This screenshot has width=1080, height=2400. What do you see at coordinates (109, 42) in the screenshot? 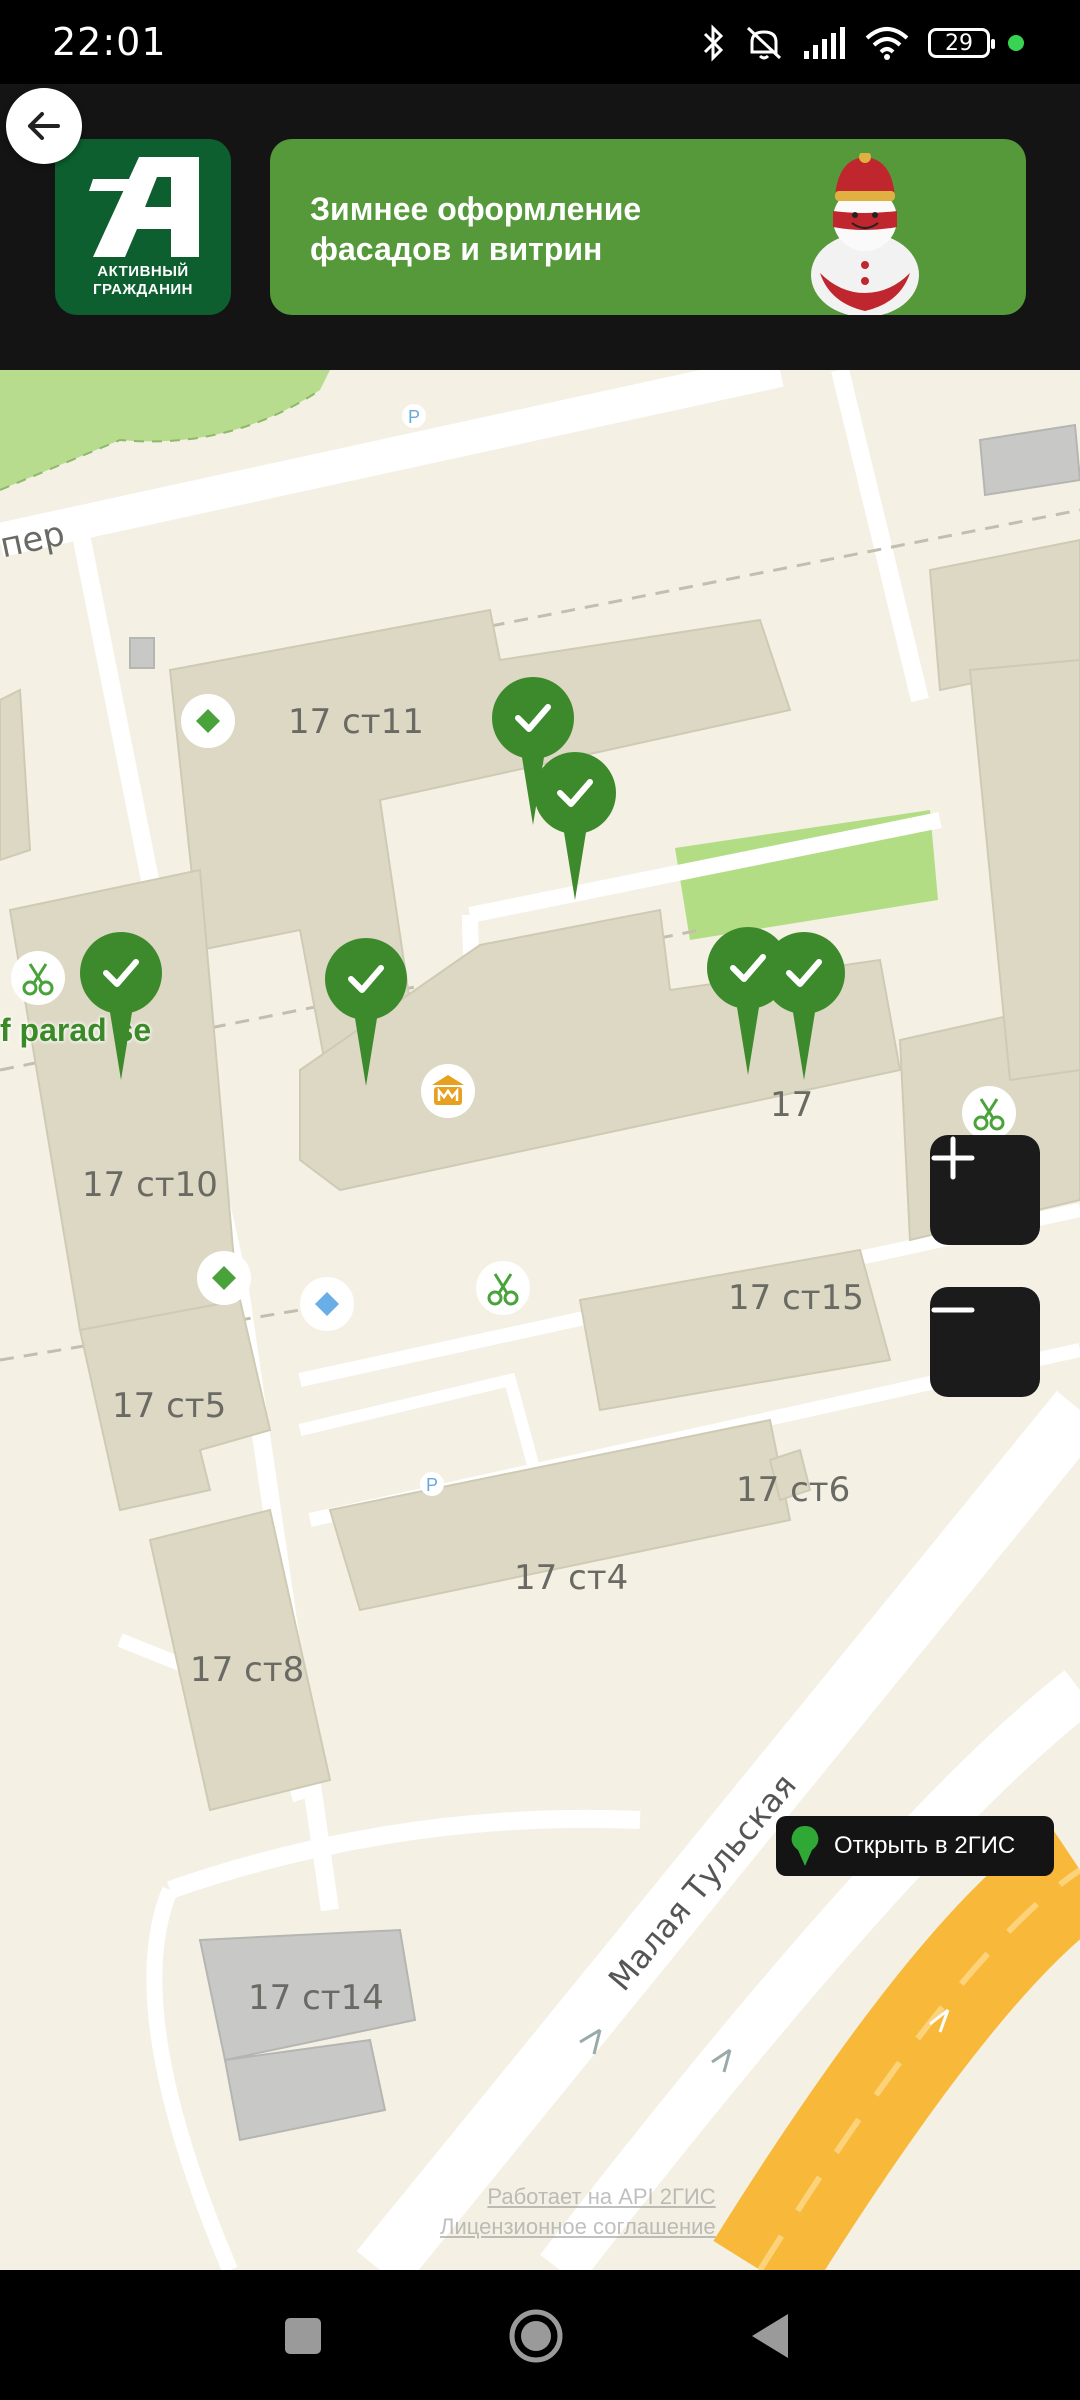
I see `status-time: 22:01` at bounding box center [109, 42].